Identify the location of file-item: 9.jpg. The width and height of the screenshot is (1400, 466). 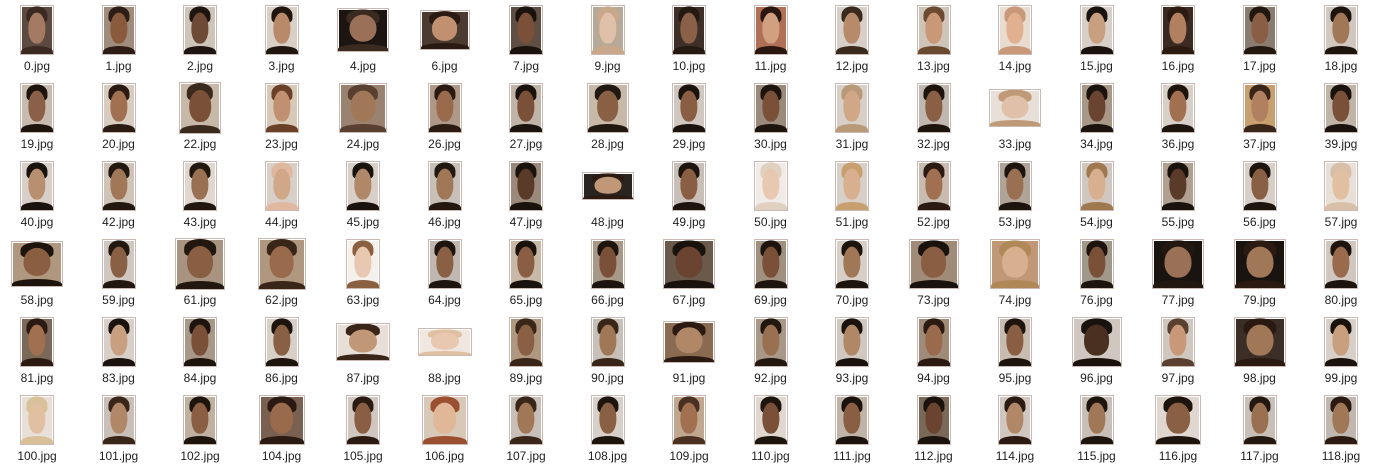
(608, 40).